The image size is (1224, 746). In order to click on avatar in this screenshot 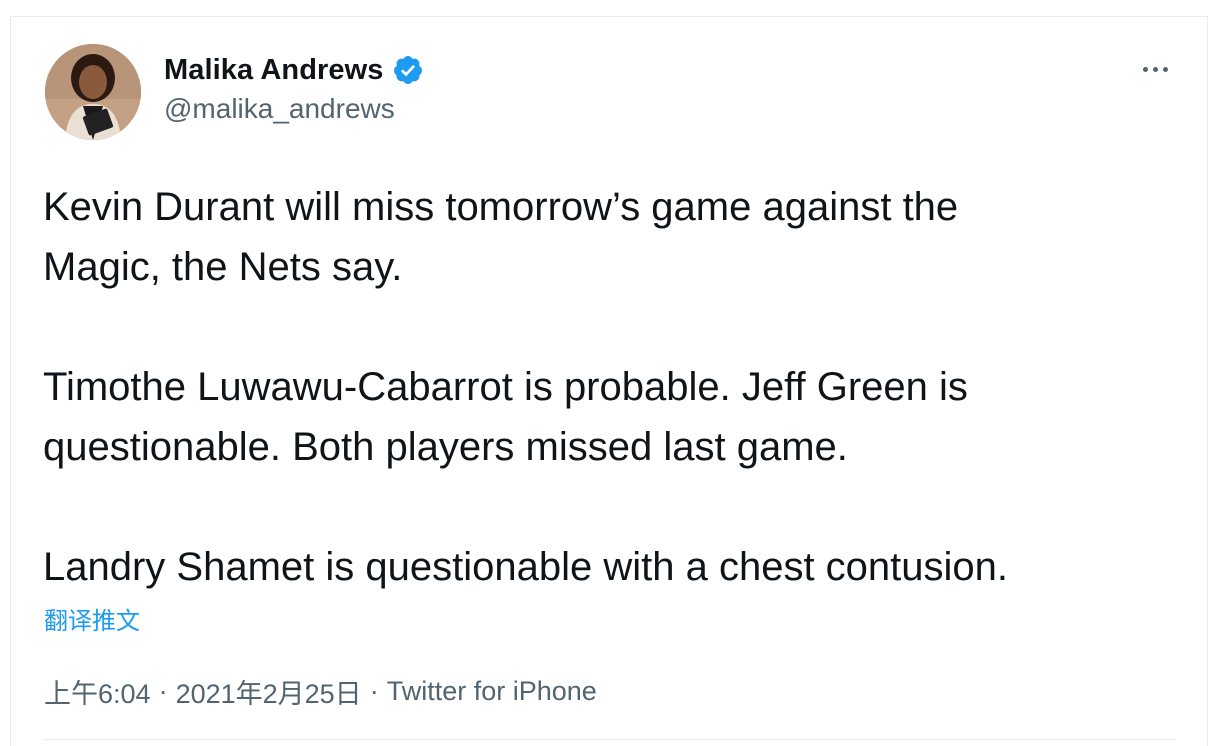, I will do `click(93, 92)`.